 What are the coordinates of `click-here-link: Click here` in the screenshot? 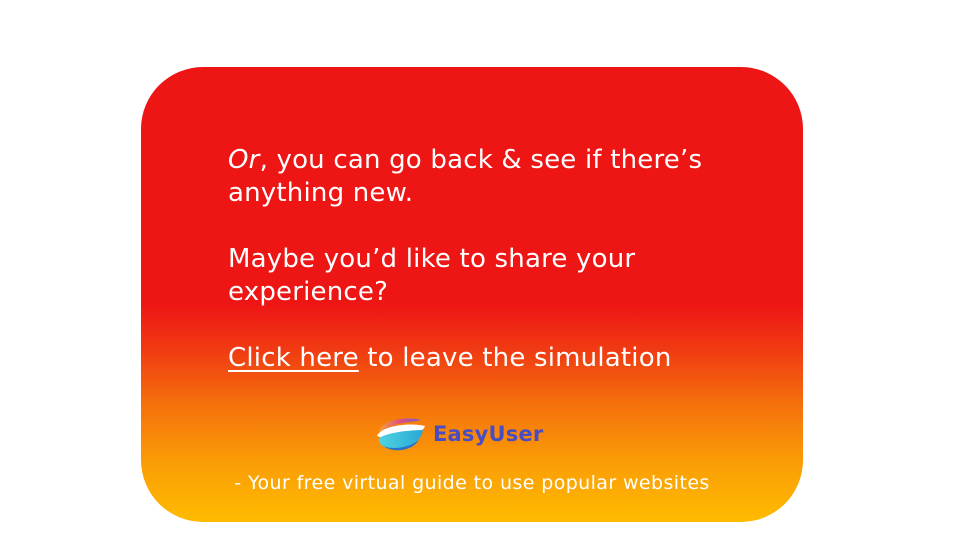 It's located at (293, 358).